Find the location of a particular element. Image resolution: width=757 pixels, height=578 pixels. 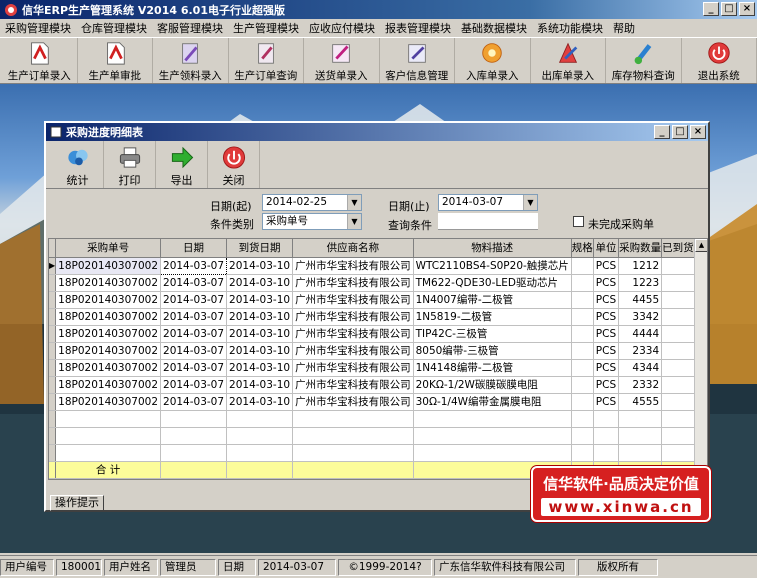

toolbar-button-4: 送货单录入 is located at coordinates (342, 60).